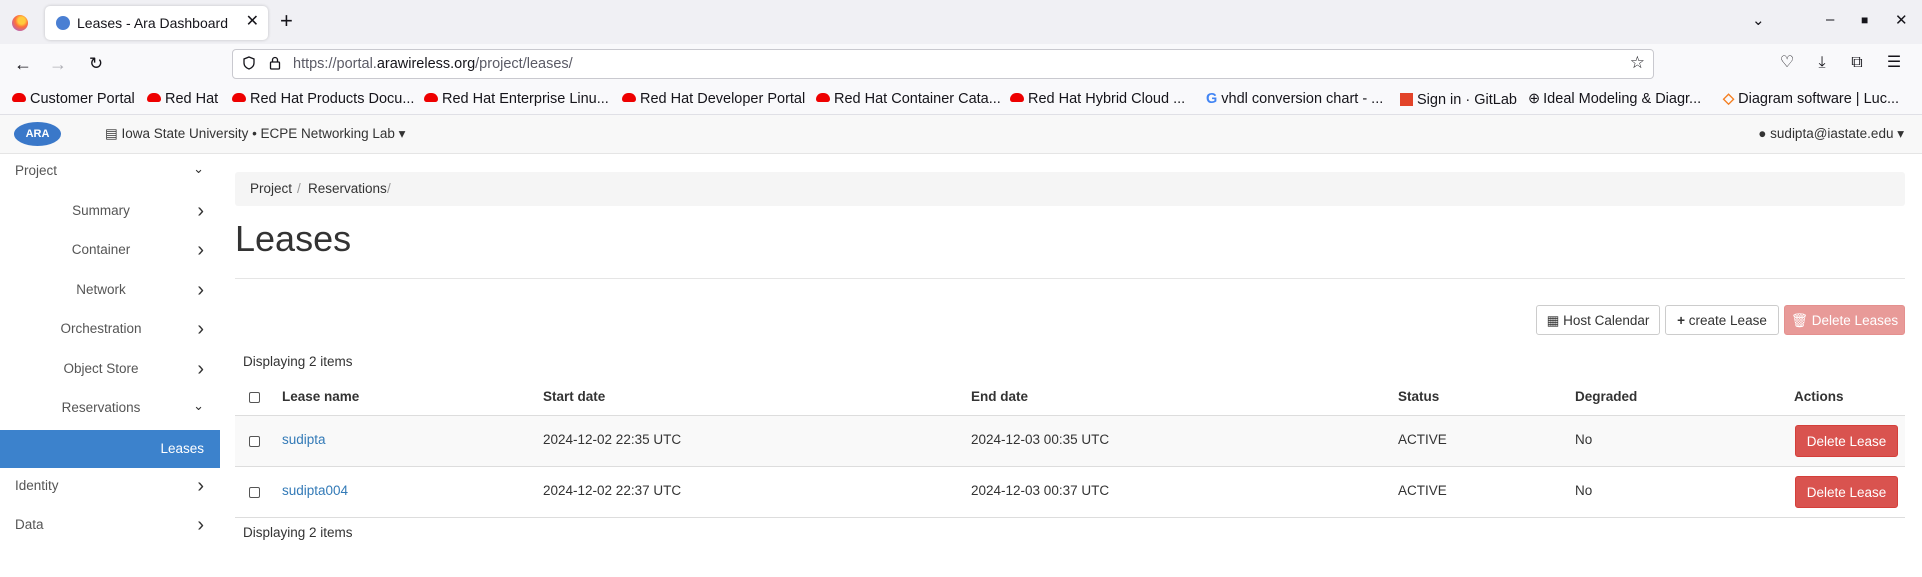 This screenshot has width=1922, height=577. I want to click on lease-name-link: sudipta004, so click(315, 490).